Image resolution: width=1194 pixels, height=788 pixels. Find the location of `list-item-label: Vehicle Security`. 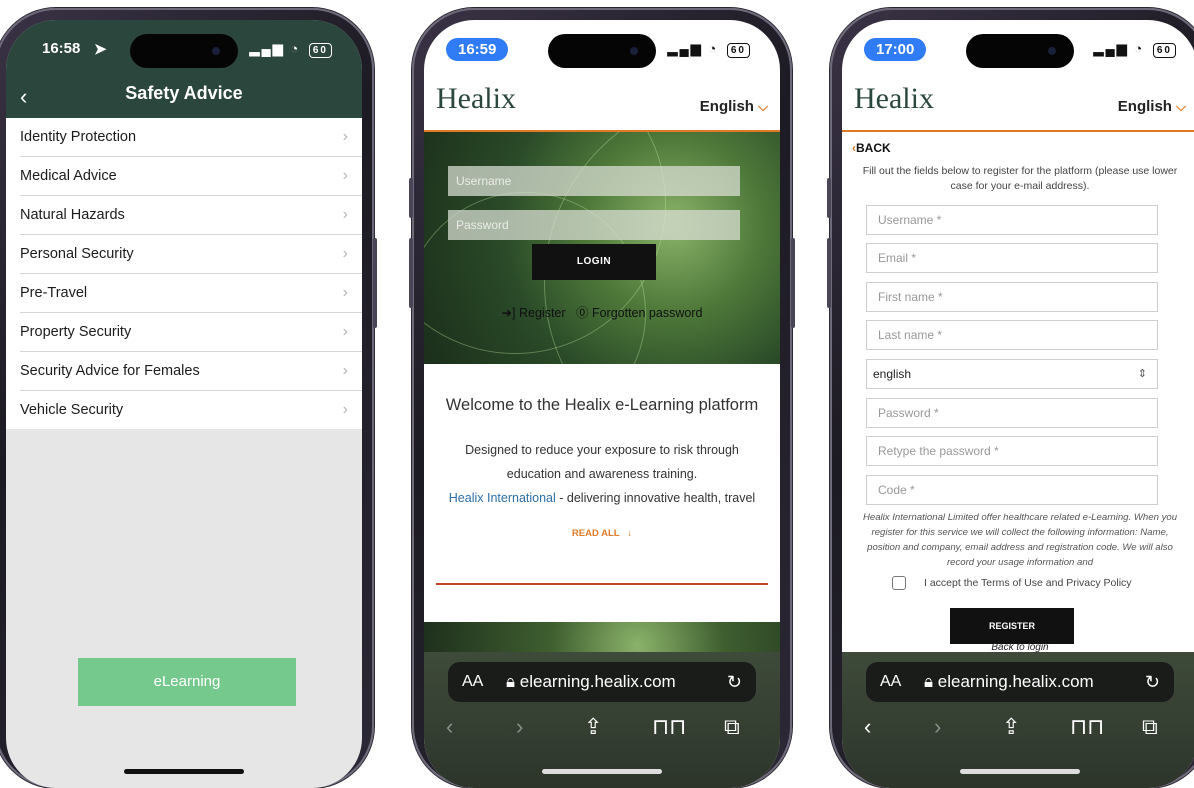

list-item-label: Vehicle Security is located at coordinates (72, 410).